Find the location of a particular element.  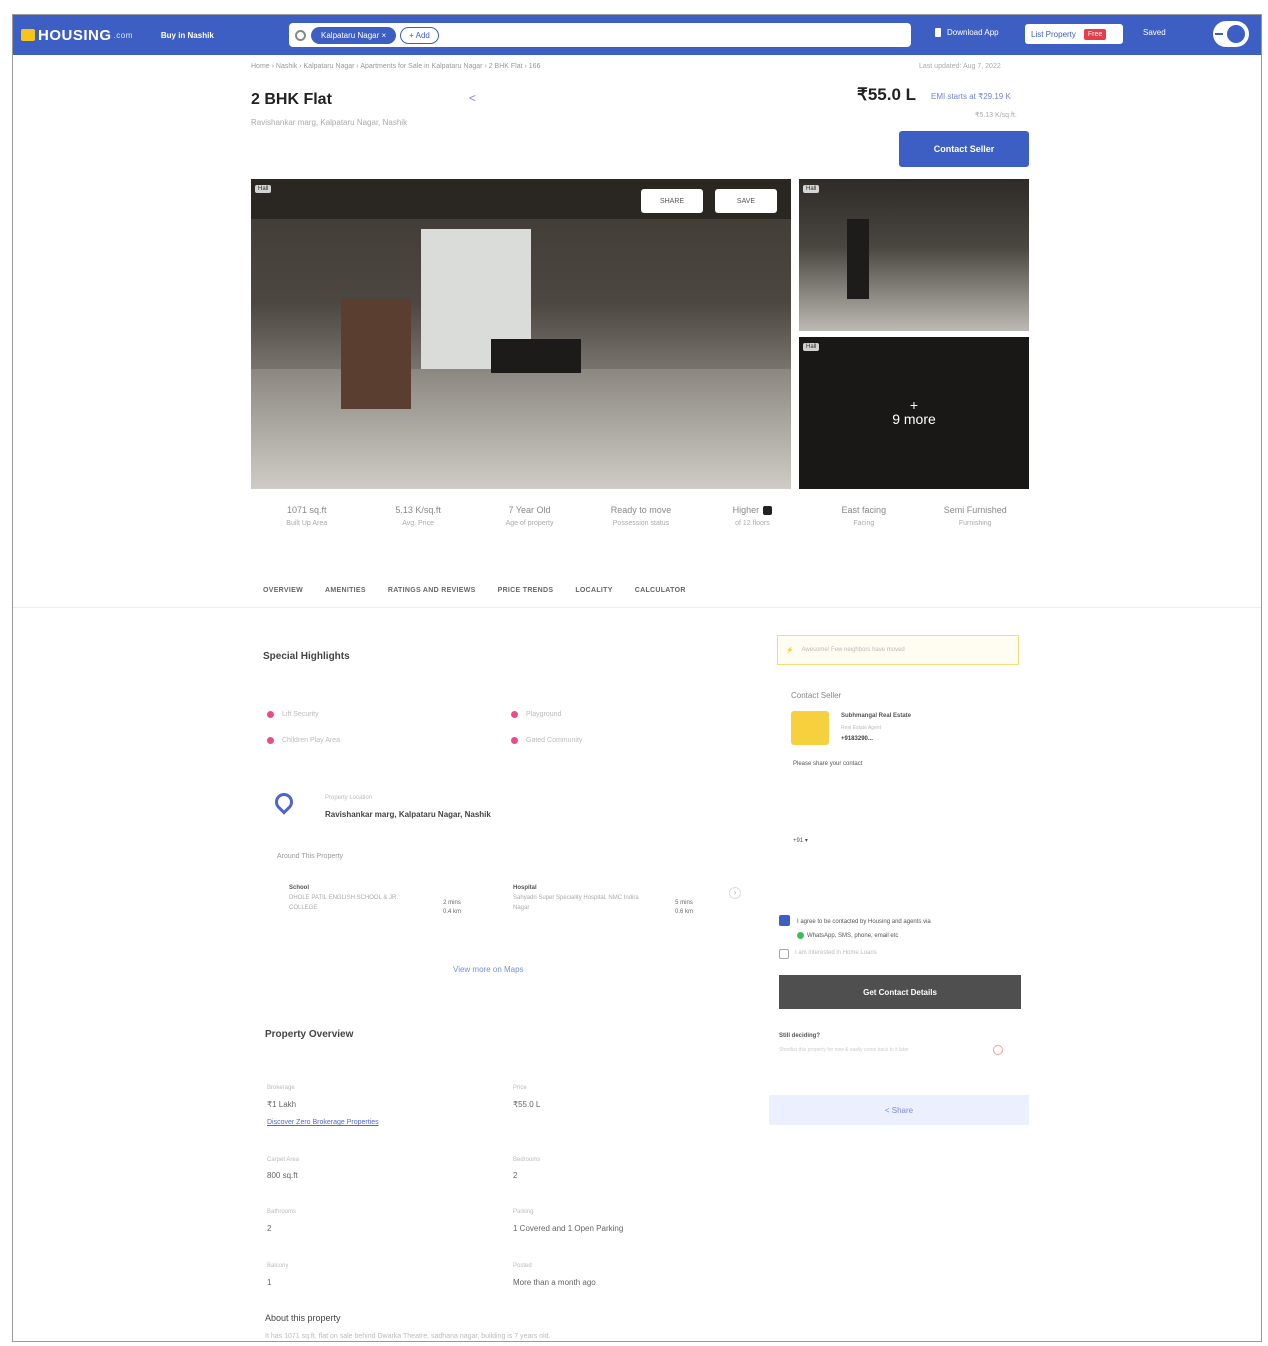

side-photo-1: Hall is located at coordinates (914, 255).